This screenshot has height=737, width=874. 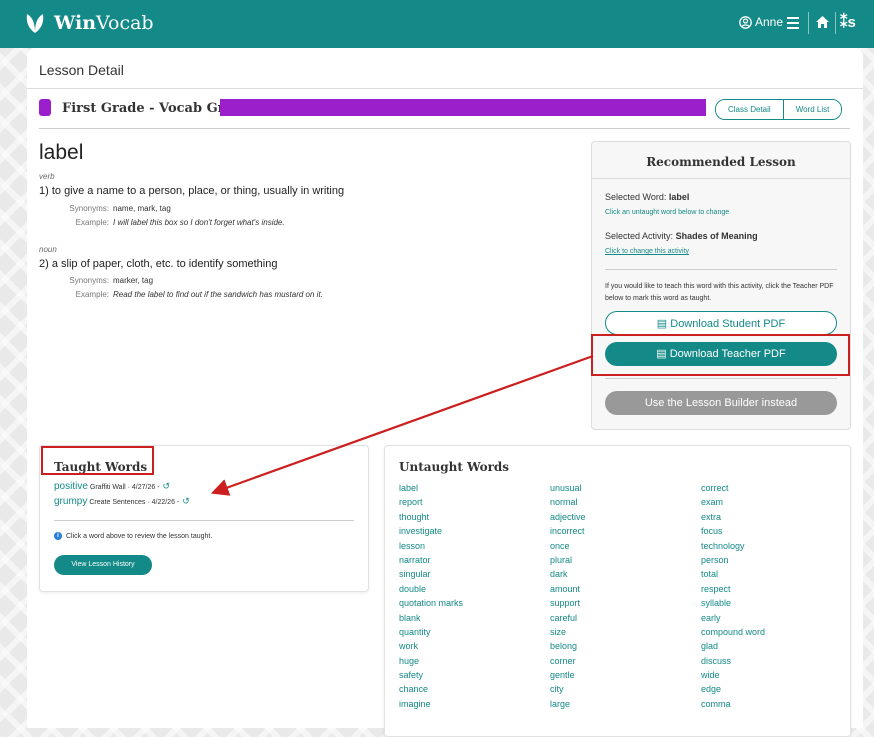 What do you see at coordinates (431, 531) in the screenshot?
I see `untaught-word-link: investigate` at bounding box center [431, 531].